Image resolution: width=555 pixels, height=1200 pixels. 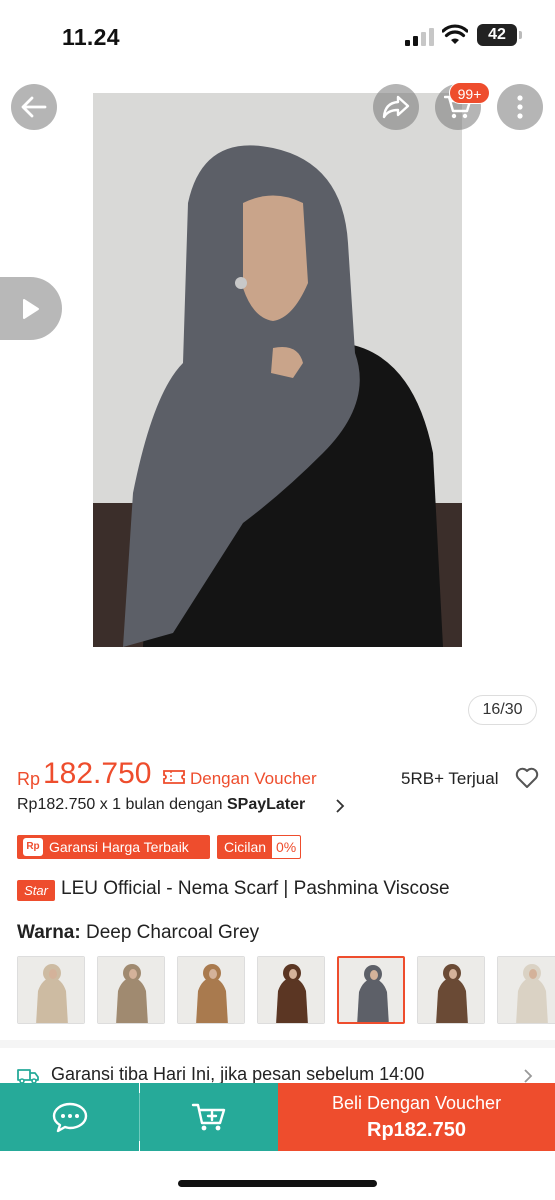 I want to click on battery-indicator: 42, so click(x=499, y=35).